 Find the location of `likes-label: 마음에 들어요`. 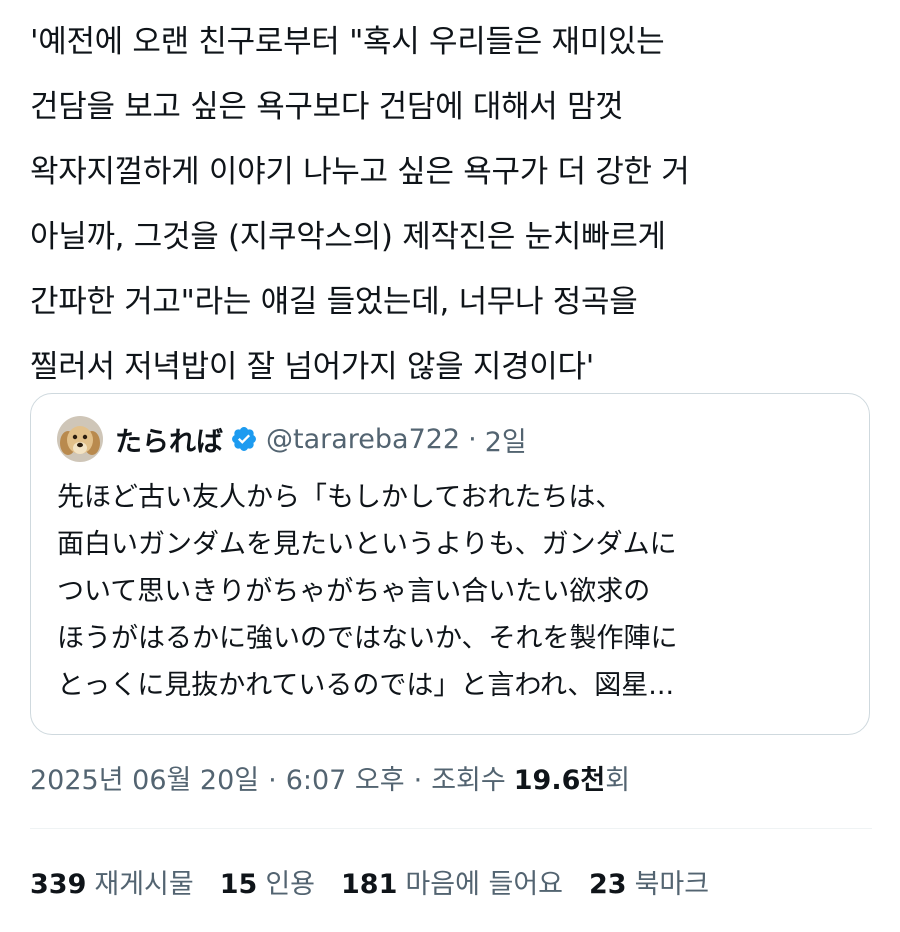

likes-label: 마음에 들어요 is located at coordinates (484, 884).